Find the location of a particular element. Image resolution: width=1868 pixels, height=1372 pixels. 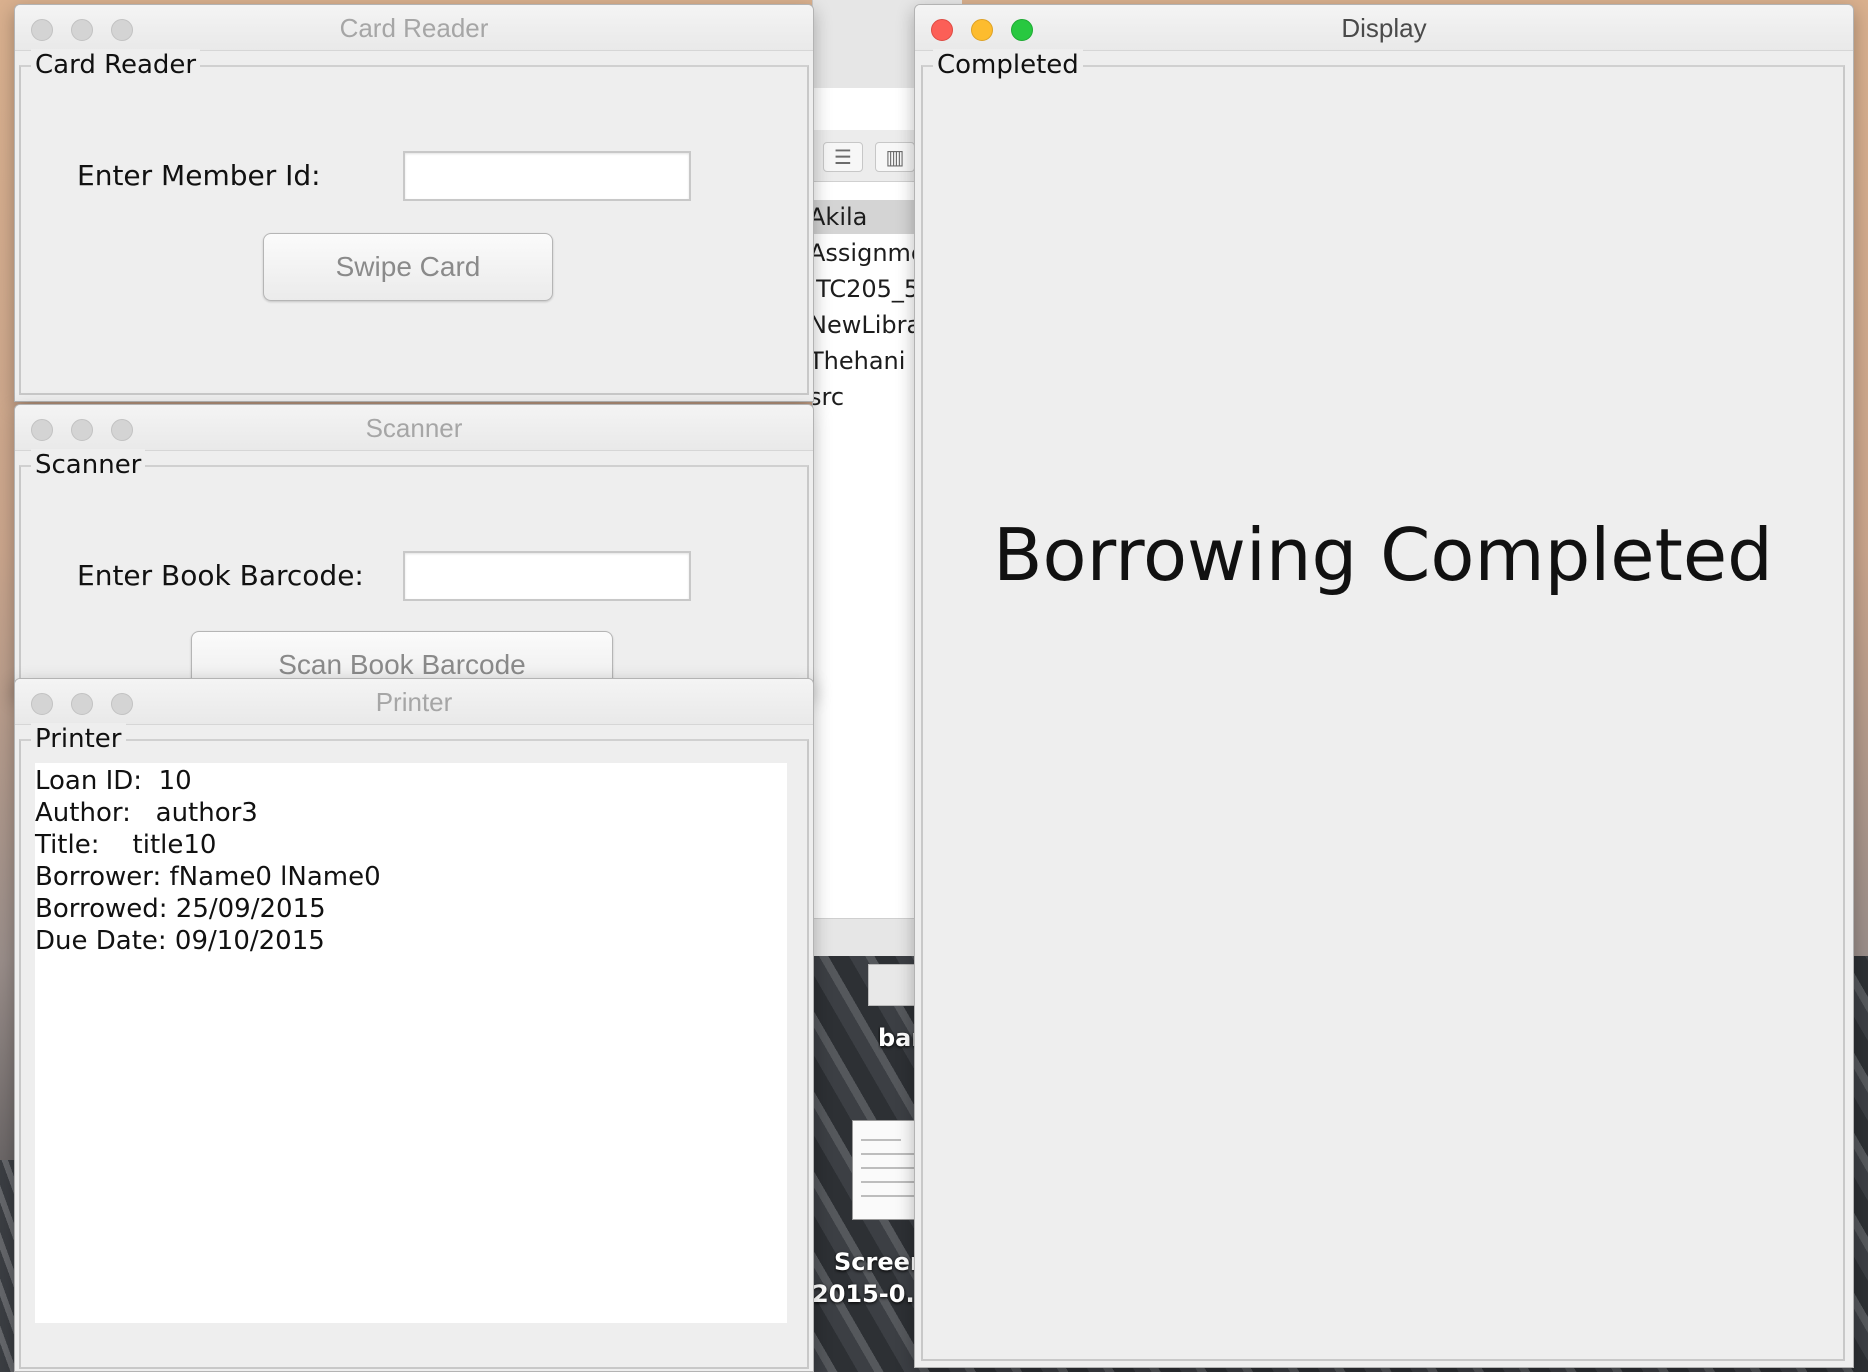

display-window-title: Display is located at coordinates (1384, 28).